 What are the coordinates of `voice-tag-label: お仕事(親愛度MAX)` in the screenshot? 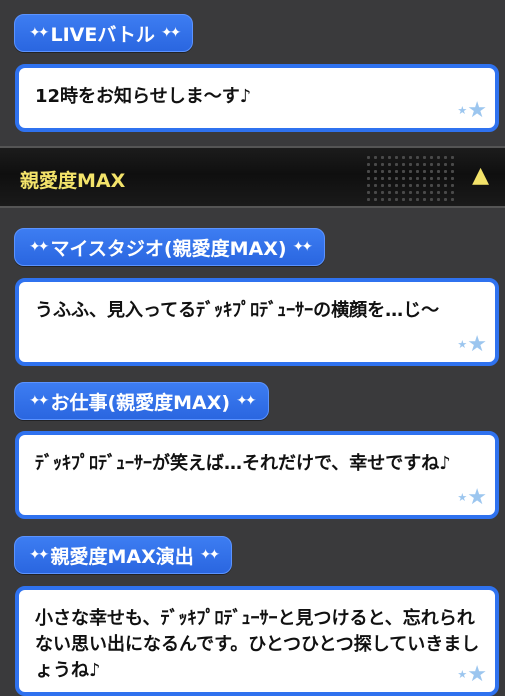 It's located at (140, 402).